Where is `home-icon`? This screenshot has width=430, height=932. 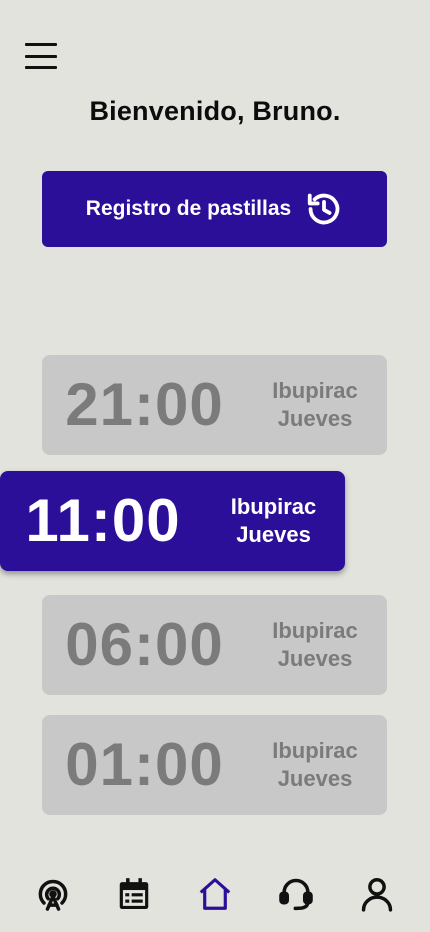
home-icon is located at coordinates (215, 894).